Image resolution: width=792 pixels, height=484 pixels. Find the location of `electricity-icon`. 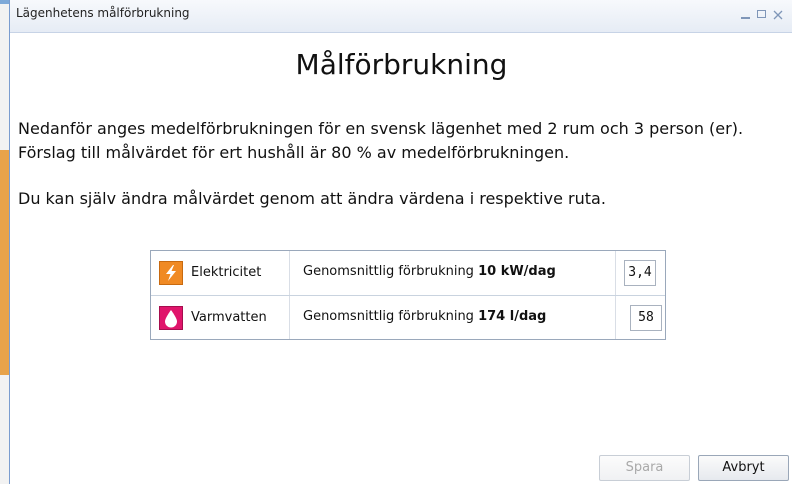

electricity-icon is located at coordinates (171, 273).